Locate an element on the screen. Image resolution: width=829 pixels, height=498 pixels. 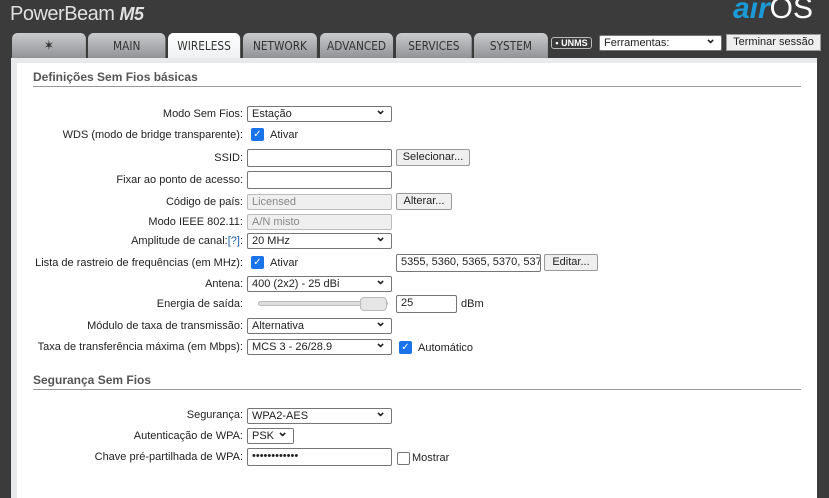
country-label: Código de país: is located at coordinates (204, 202).